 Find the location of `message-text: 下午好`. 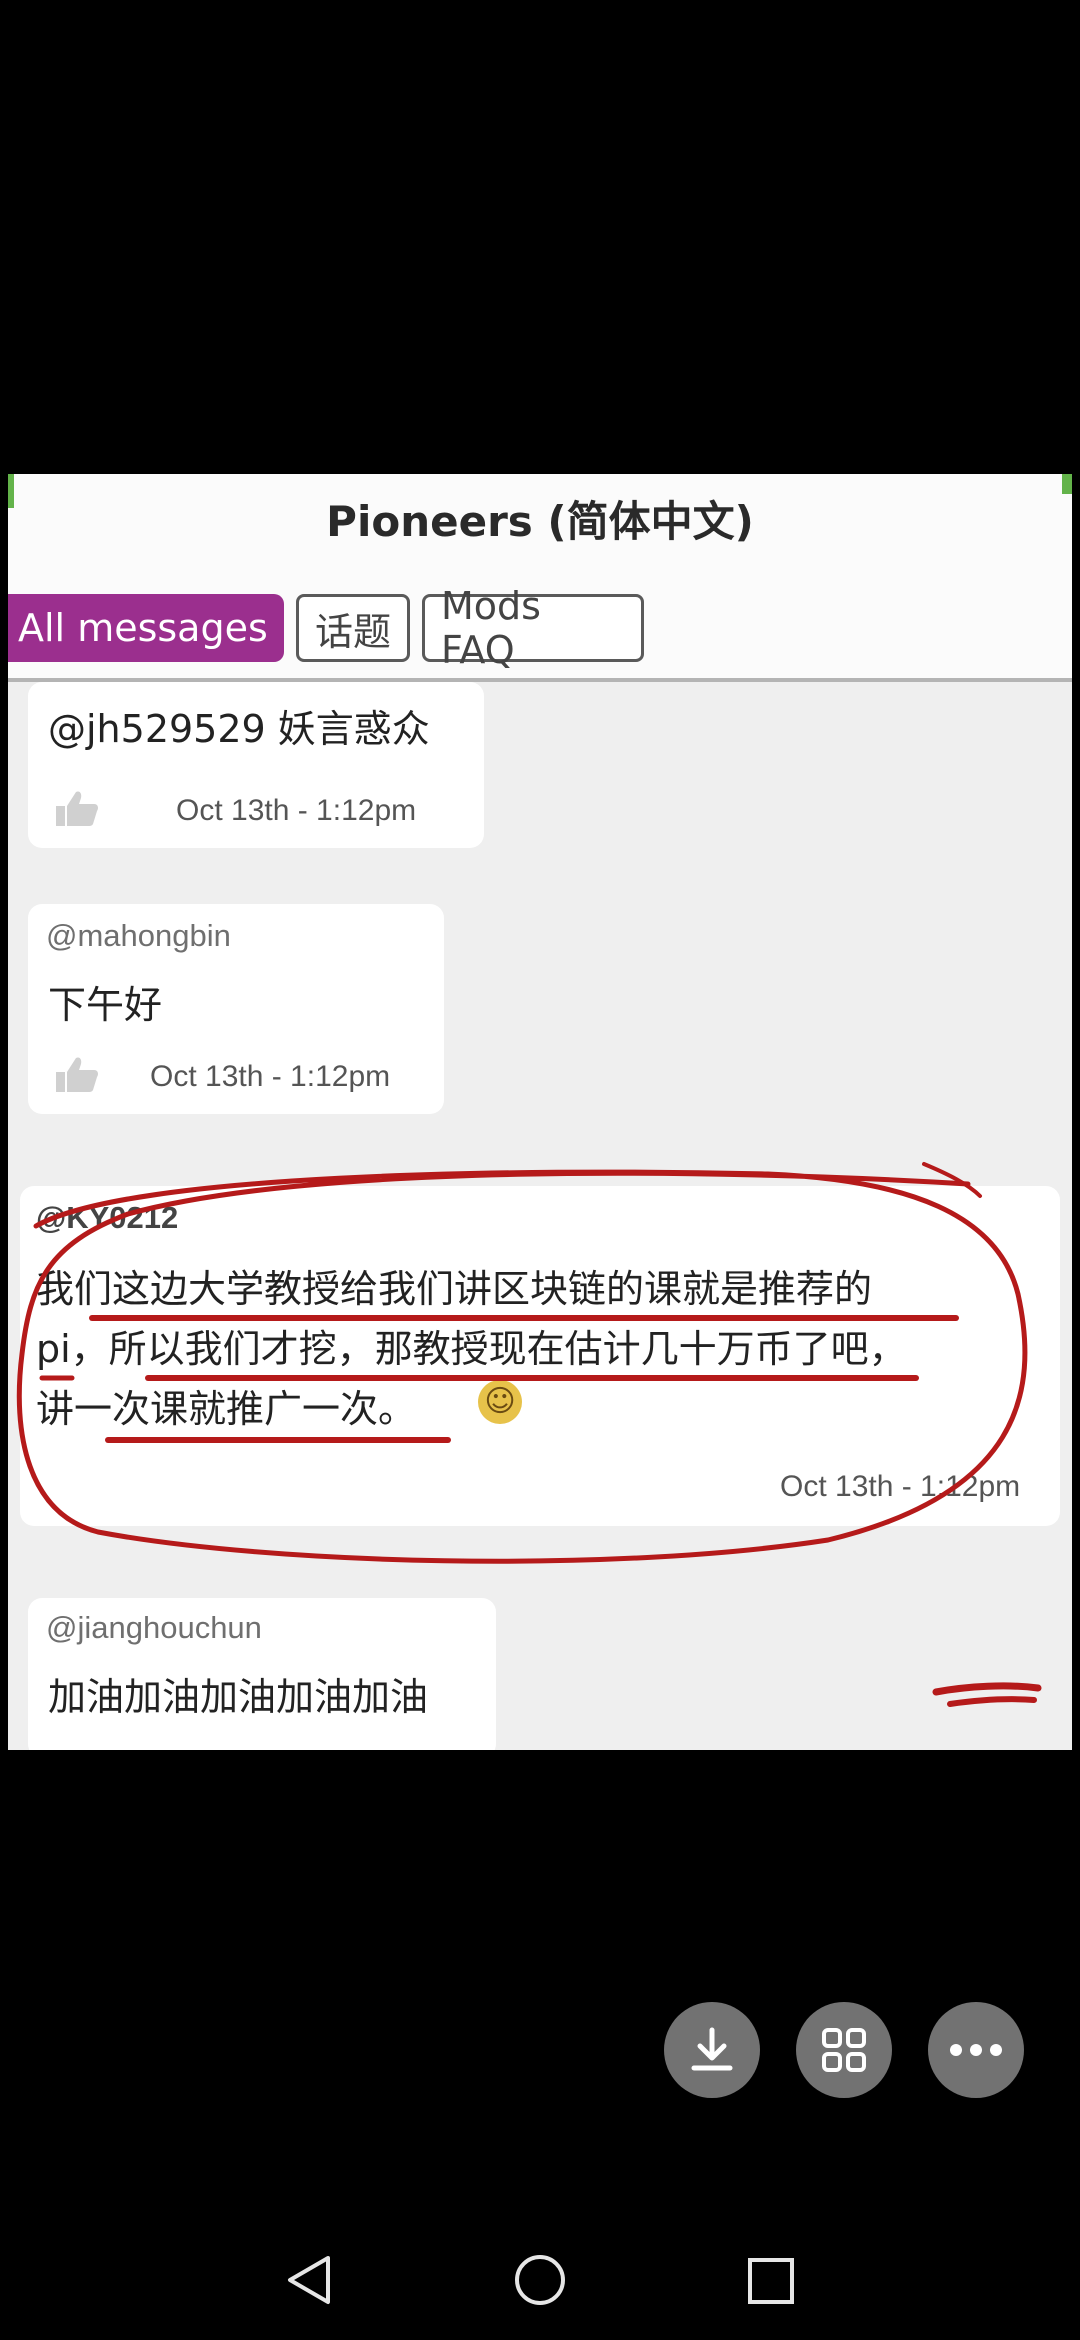

message-text: 下午好 is located at coordinates (105, 1005).